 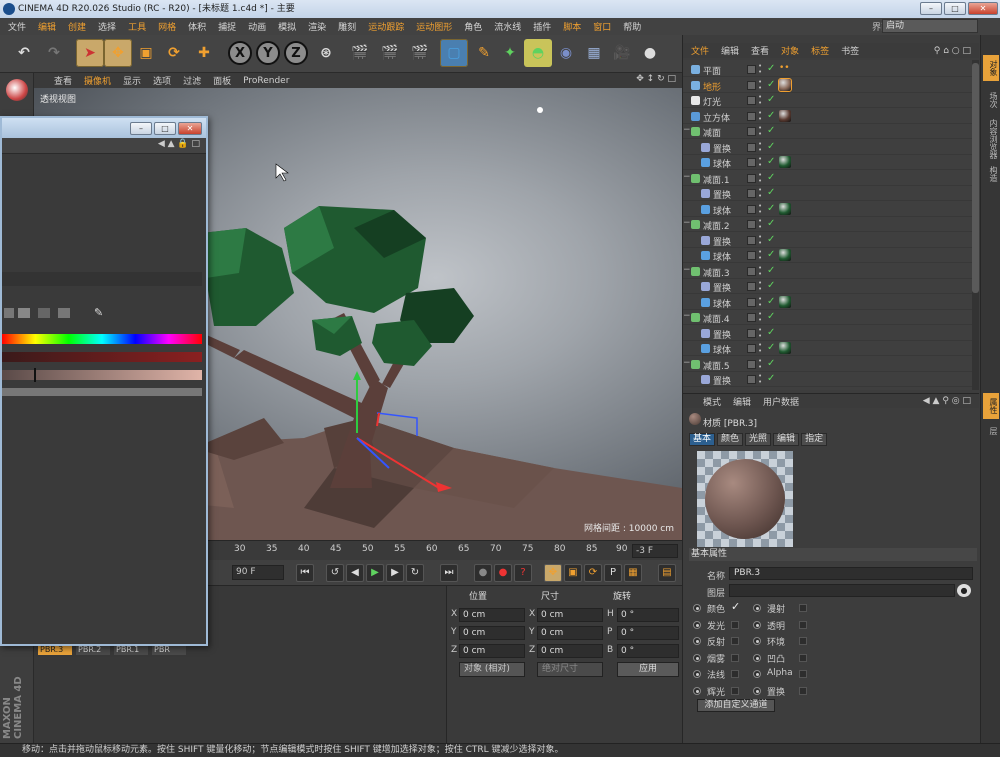 I want to click on menu-snap: 捕捉, so click(x=227, y=26).